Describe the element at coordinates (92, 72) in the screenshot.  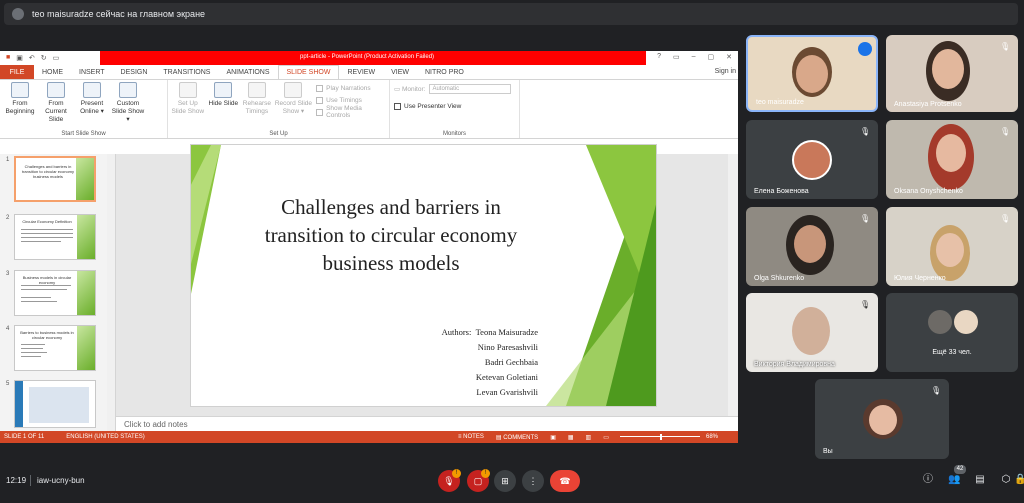
I see `tab-insert: INSERT` at that location.